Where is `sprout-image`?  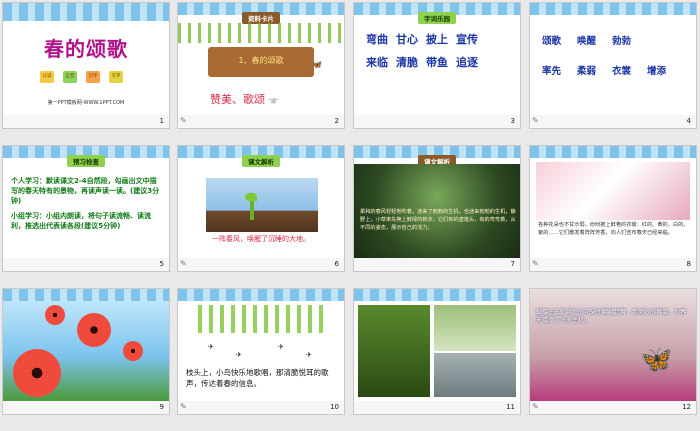 sprout-image is located at coordinates (262, 205).